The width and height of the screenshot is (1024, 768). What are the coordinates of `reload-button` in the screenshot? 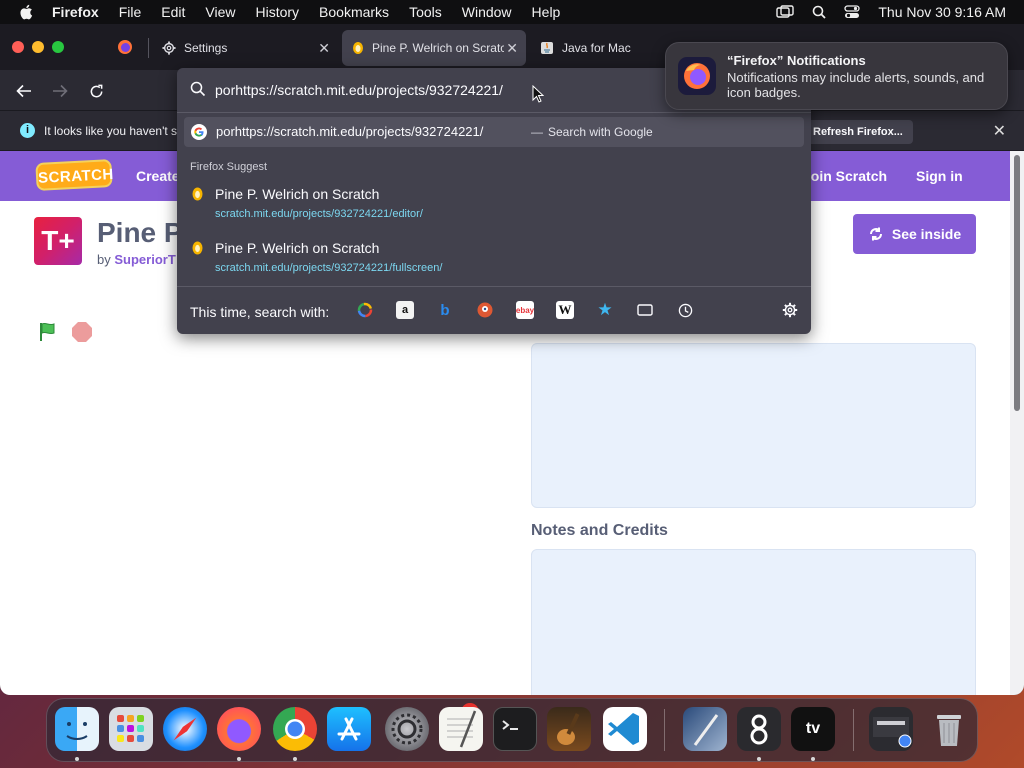 It's located at (96, 91).